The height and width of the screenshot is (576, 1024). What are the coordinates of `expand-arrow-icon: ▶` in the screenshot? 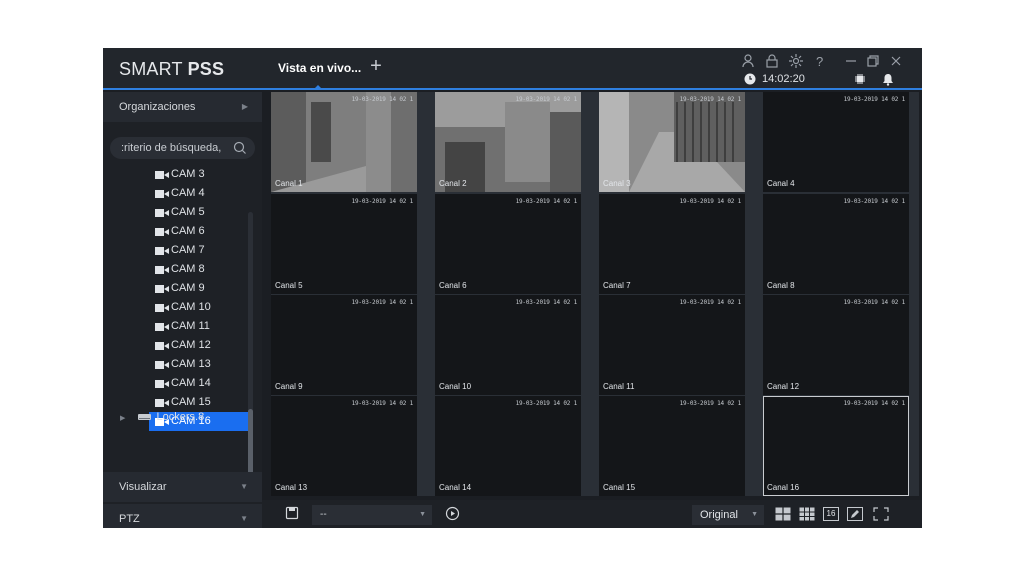 It's located at (122, 418).